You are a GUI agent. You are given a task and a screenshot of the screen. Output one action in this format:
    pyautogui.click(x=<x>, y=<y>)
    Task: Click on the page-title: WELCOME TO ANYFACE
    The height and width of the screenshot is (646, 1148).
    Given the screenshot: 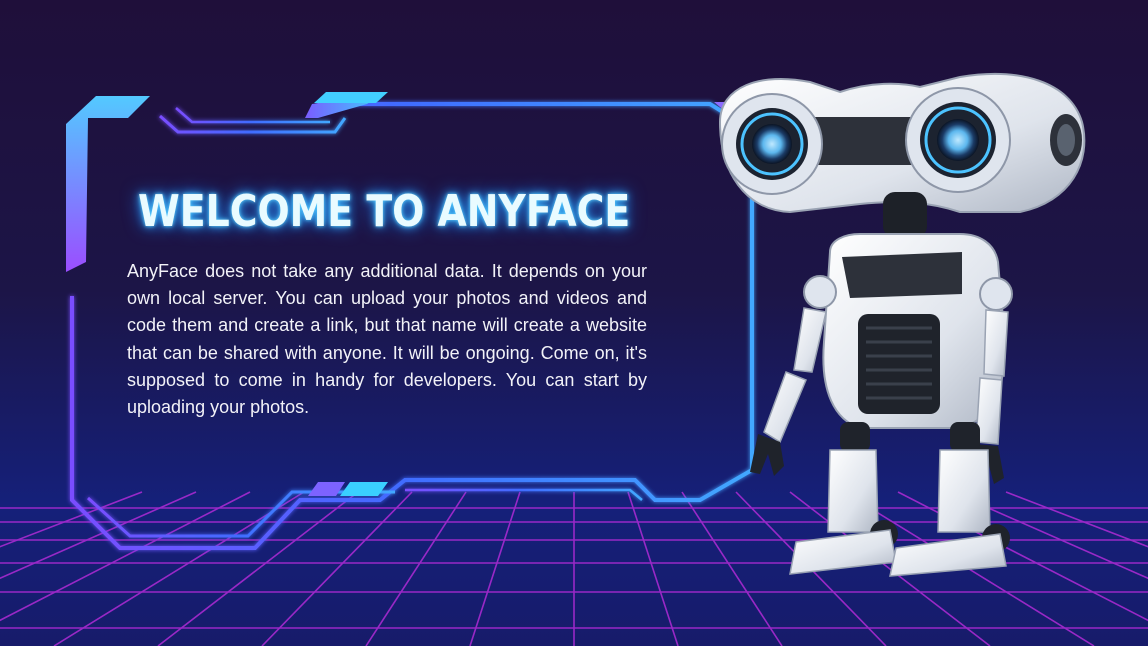 What is the action you would take?
    pyautogui.click(x=384, y=211)
    